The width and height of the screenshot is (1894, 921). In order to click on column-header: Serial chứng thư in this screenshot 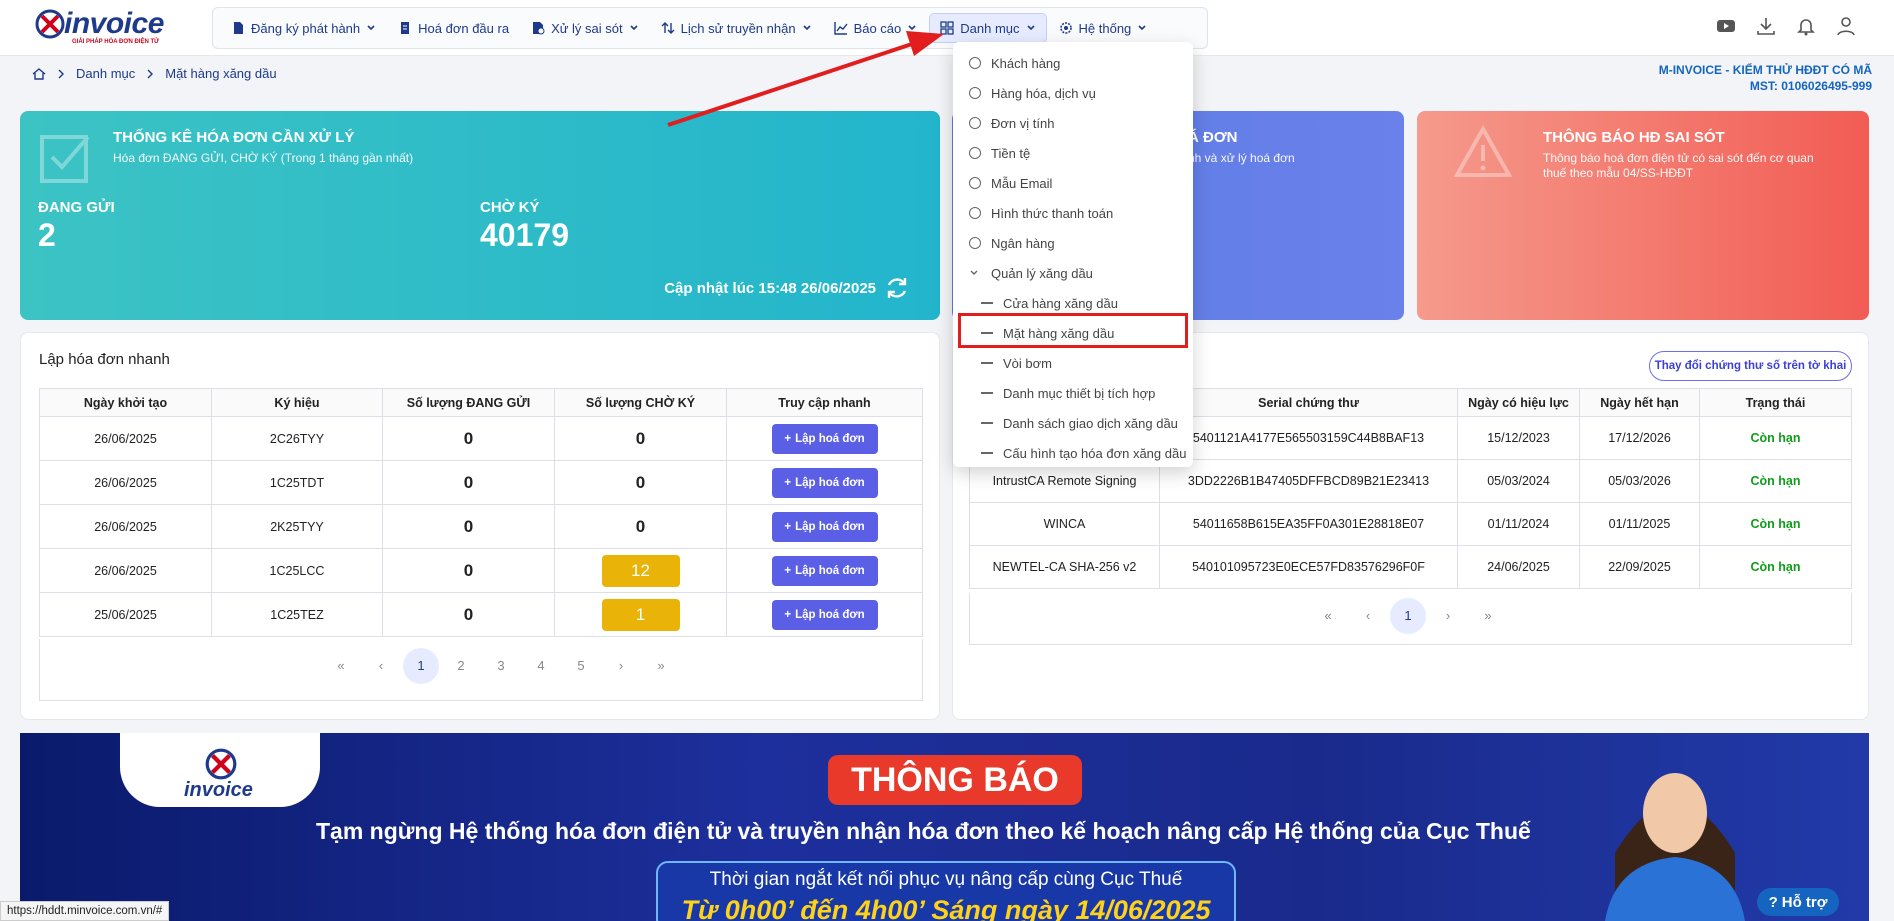, I will do `click(1308, 402)`.